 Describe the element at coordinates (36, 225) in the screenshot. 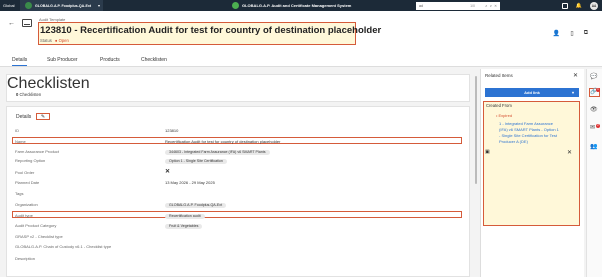

I see `detail-label: Audit Product Category` at that location.